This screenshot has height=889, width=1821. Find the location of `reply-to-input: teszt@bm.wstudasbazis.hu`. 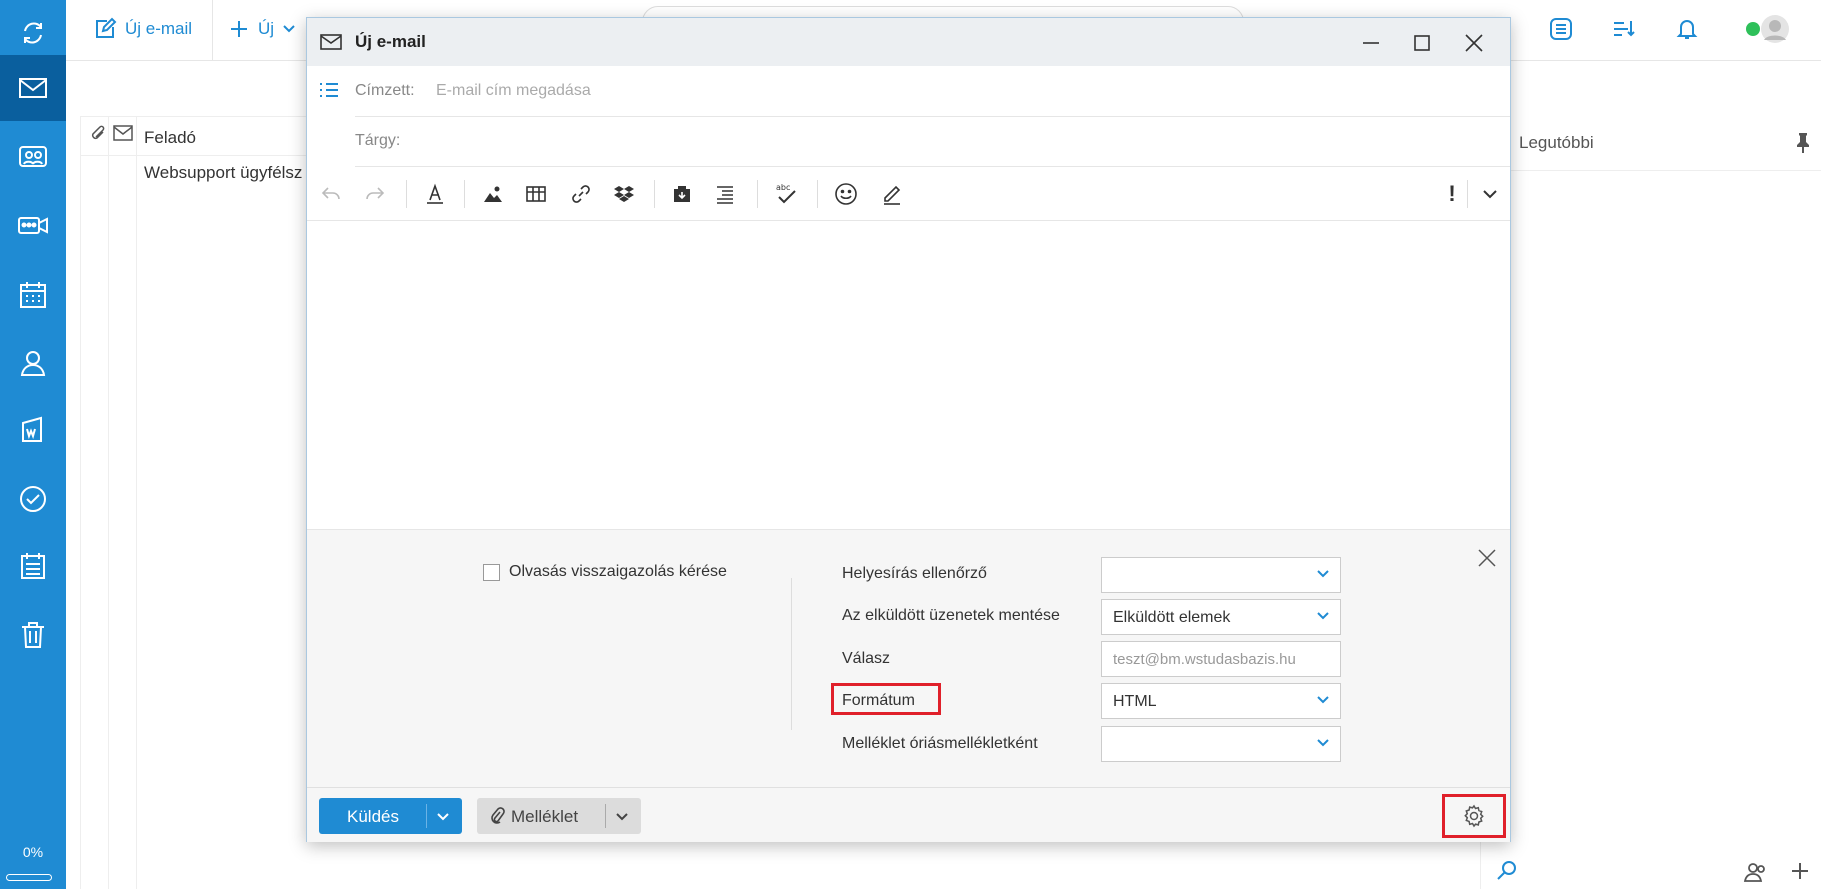

reply-to-input: teszt@bm.wstudasbazis.hu is located at coordinates (1221, 659).